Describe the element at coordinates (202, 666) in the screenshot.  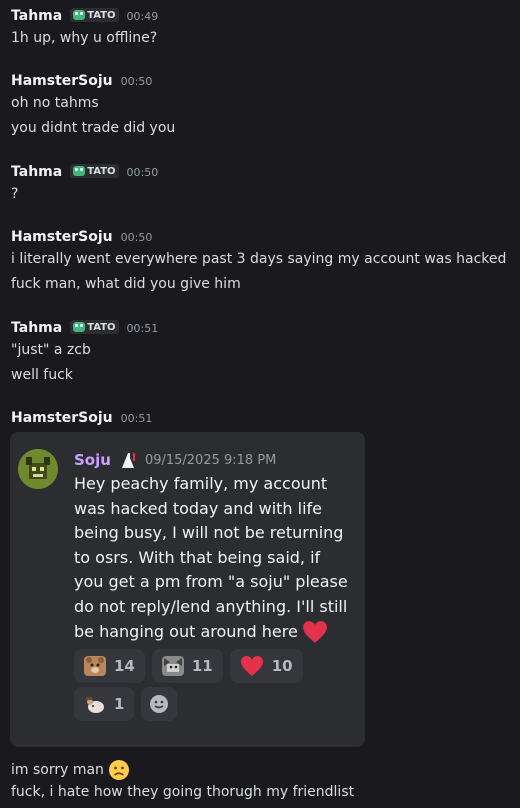
I see `reaction-count: 11` at that location.